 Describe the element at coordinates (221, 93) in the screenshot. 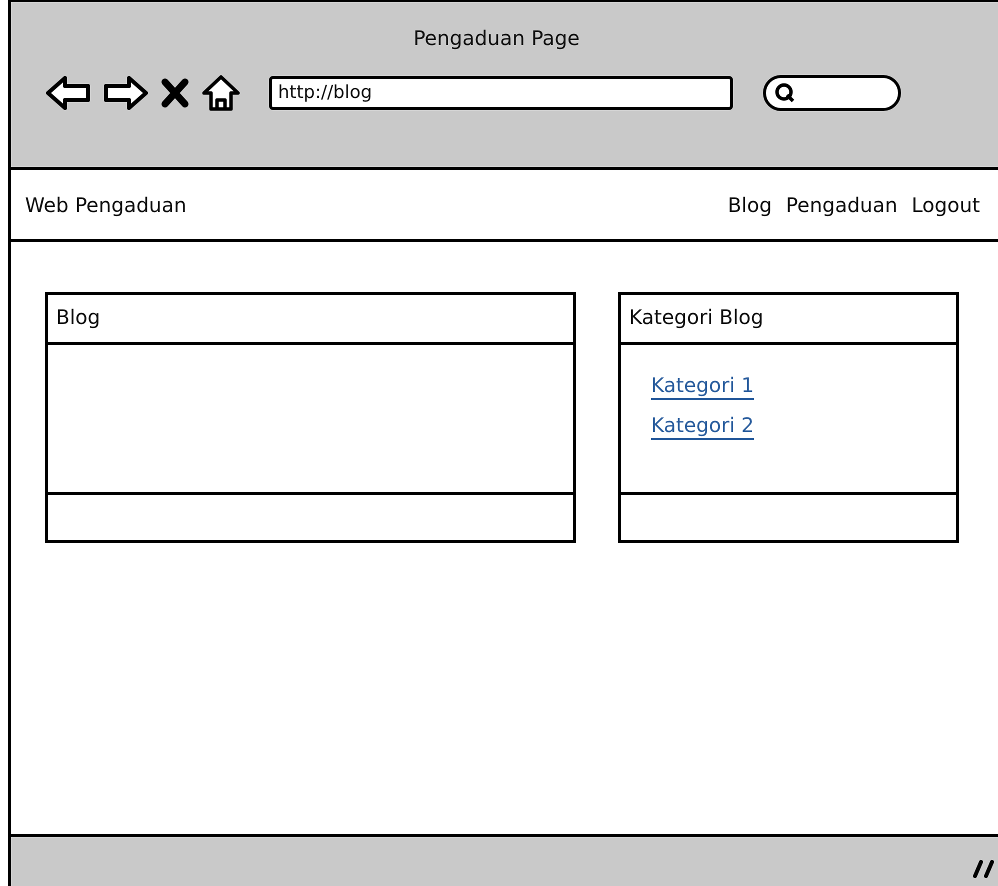

I see `home-icon` at that location.